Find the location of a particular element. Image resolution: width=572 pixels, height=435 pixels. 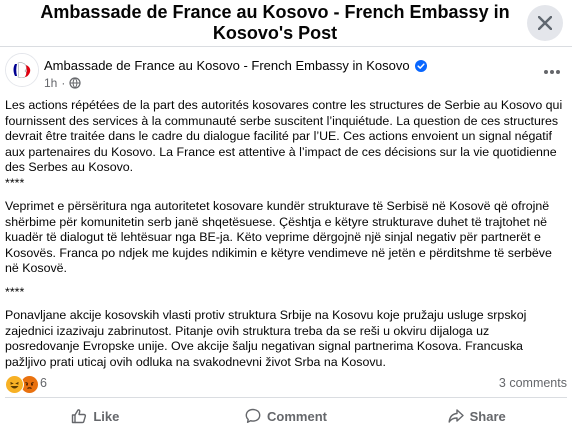

share-button: Share is located at coordinates (476, 416).